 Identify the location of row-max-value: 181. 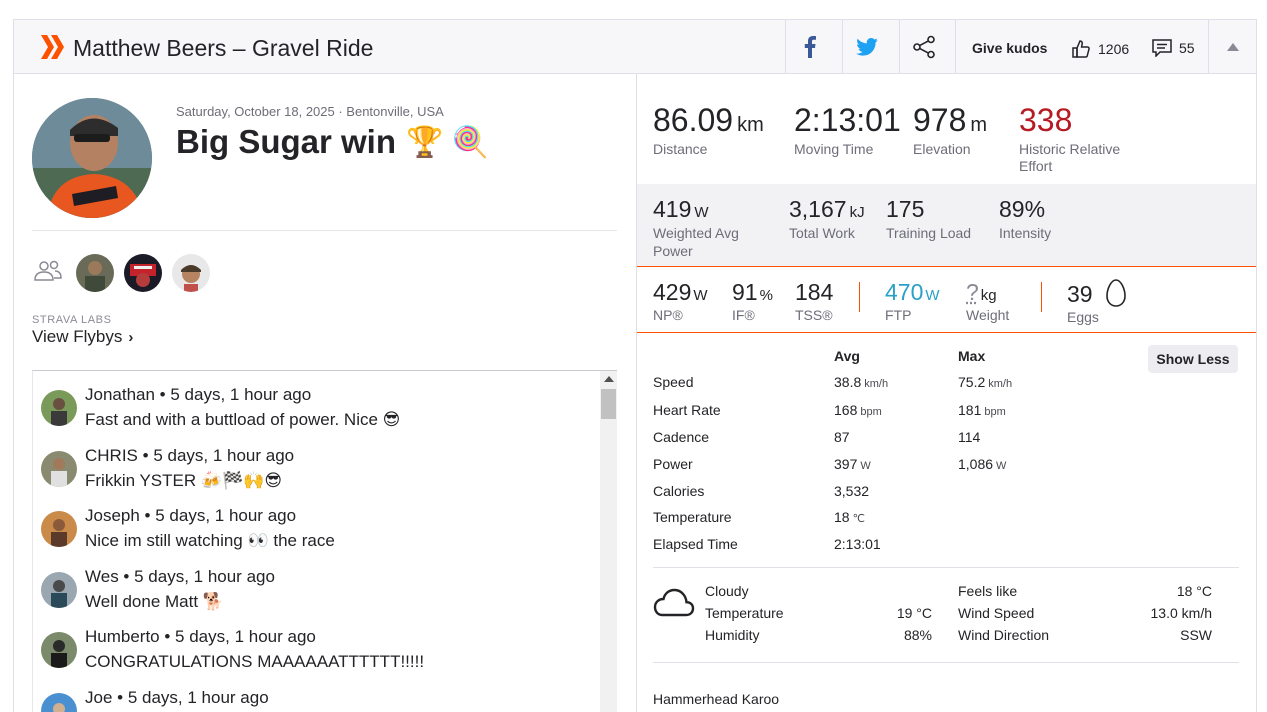
(969, 410).